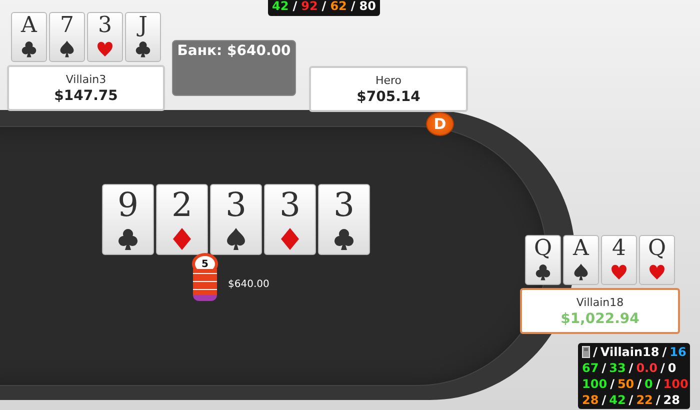  What do you see at coordinates (625, 384) in the screenshot?
I see `hud-stat: 50` at bounding box center [625, 384].